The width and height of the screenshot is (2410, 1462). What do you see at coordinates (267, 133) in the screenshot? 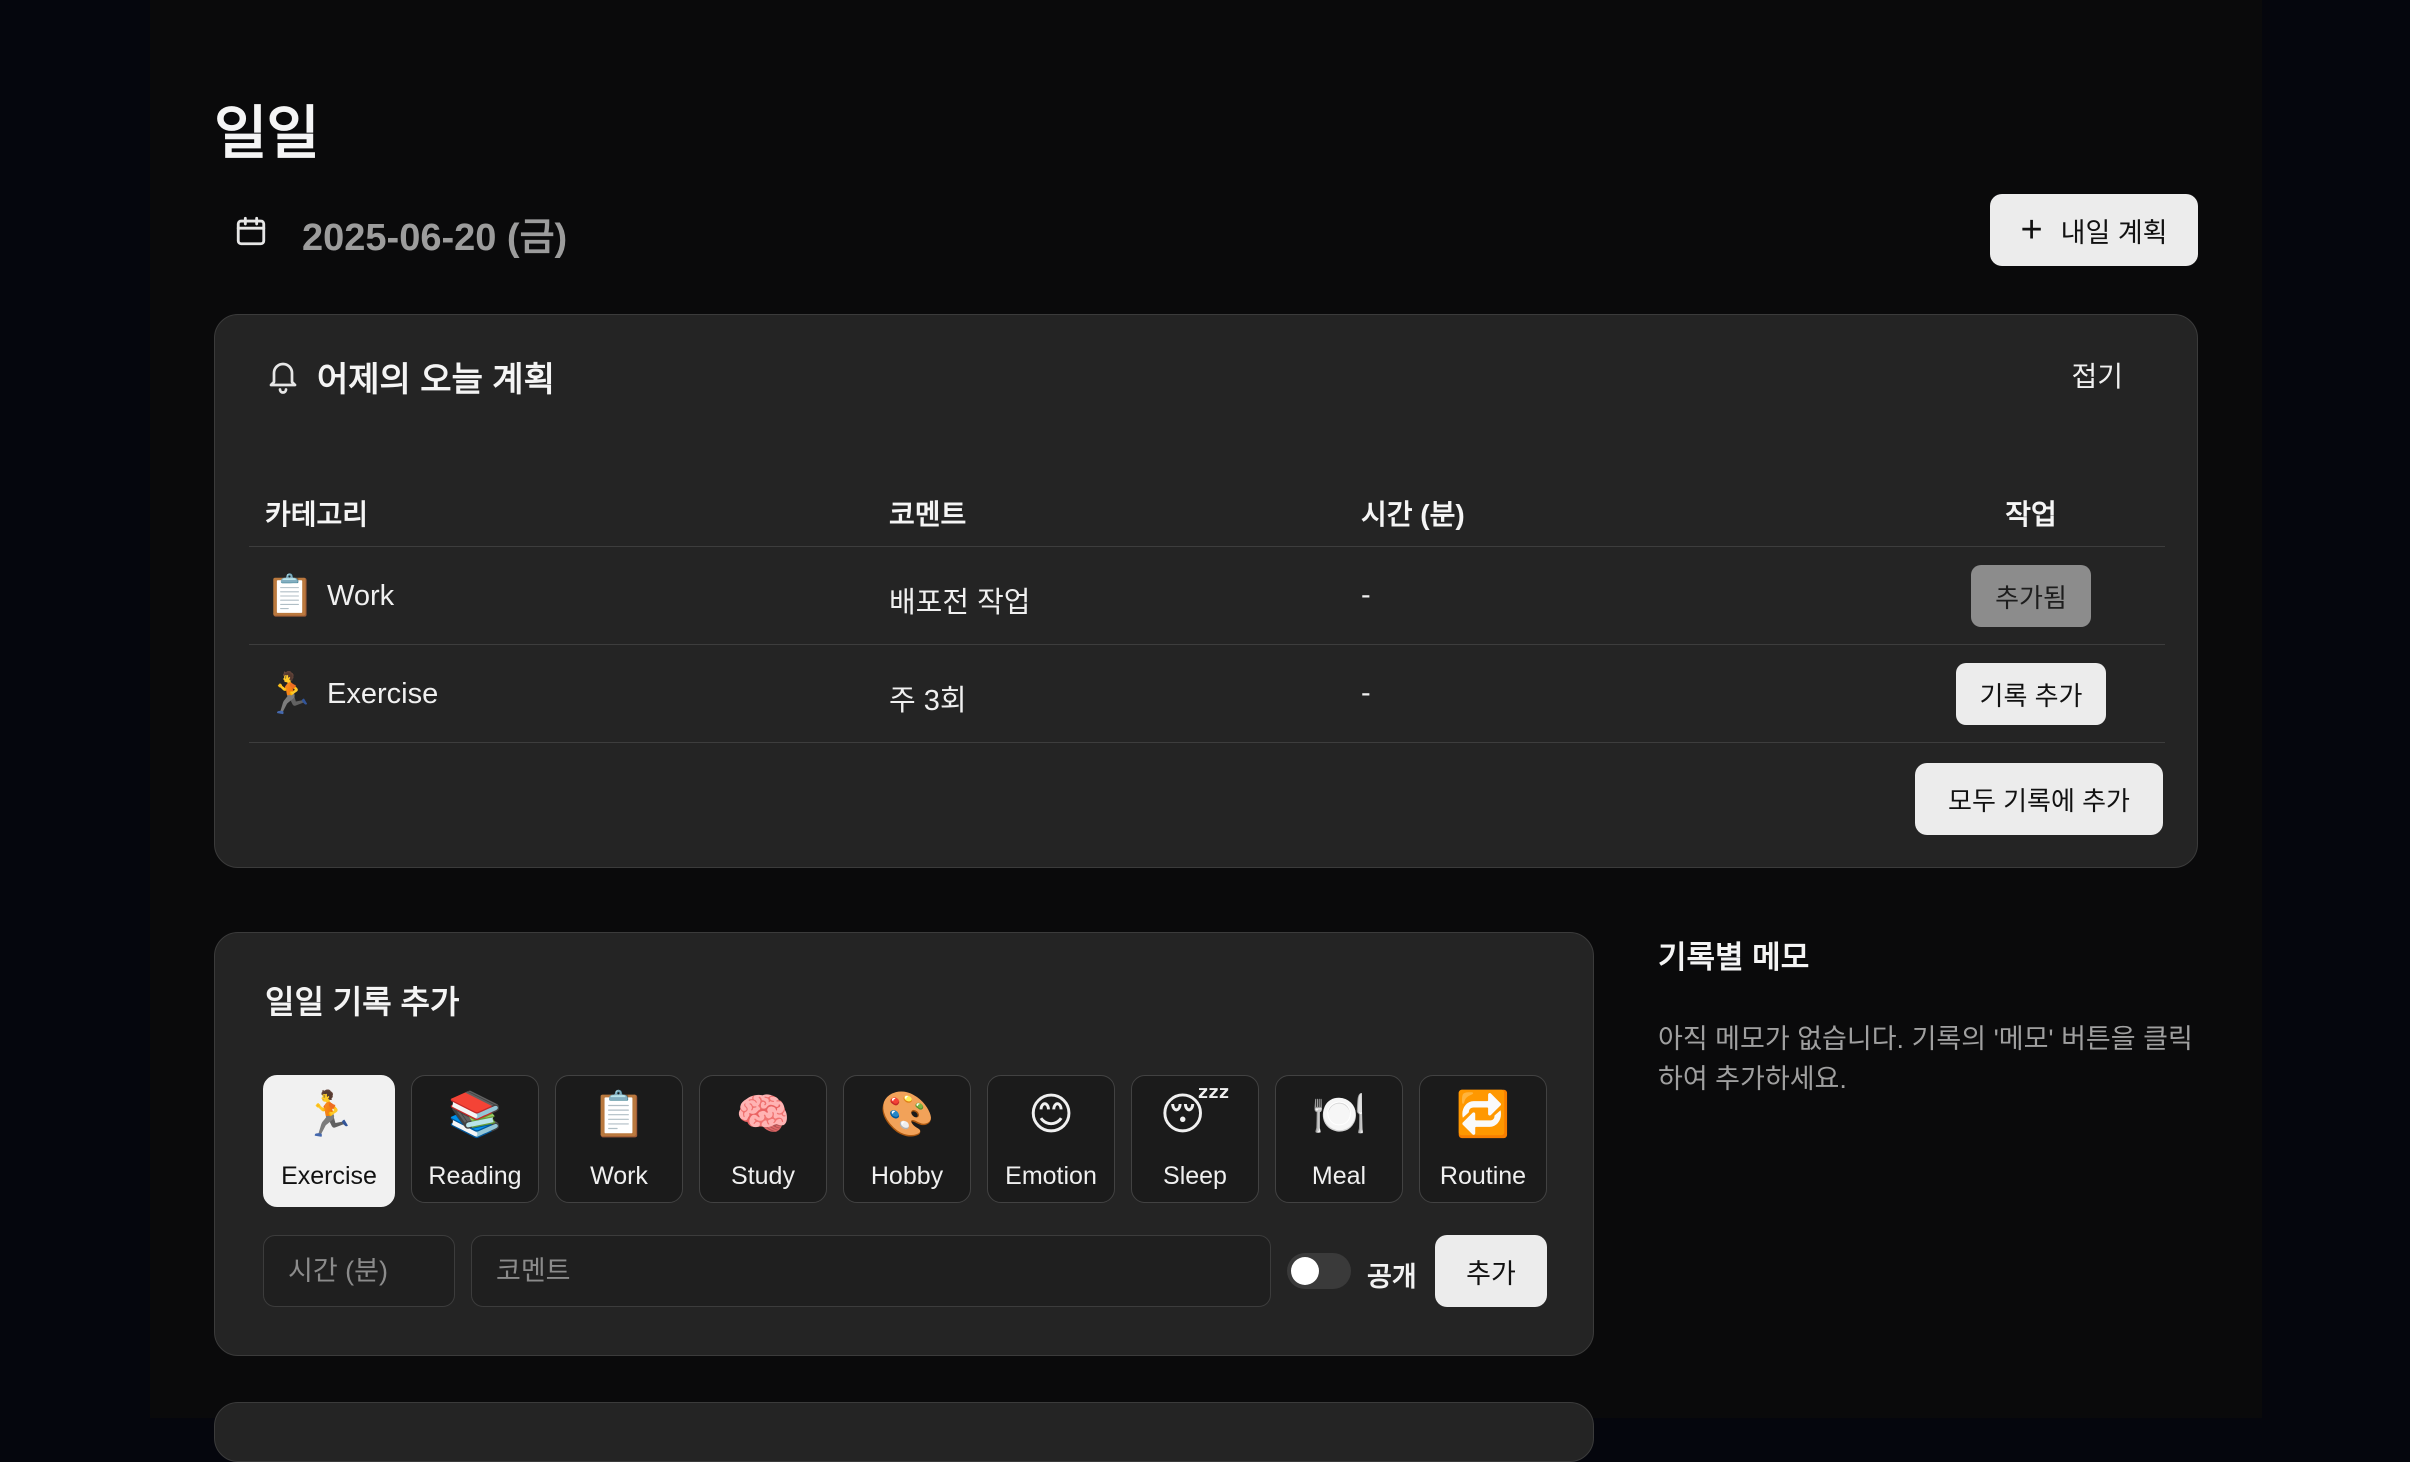
I see `page-title: 일일` at bounding box center [267, 133].